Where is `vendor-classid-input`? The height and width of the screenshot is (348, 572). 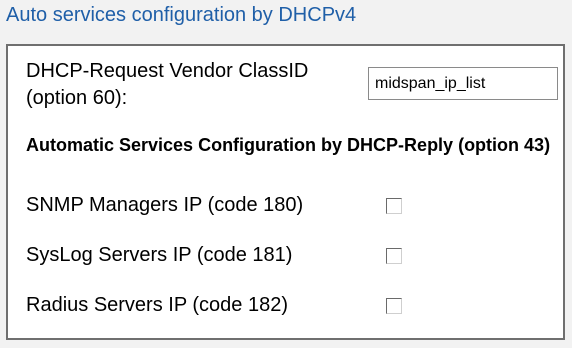 vendor-classid-input is located at coordinates (463, 83).